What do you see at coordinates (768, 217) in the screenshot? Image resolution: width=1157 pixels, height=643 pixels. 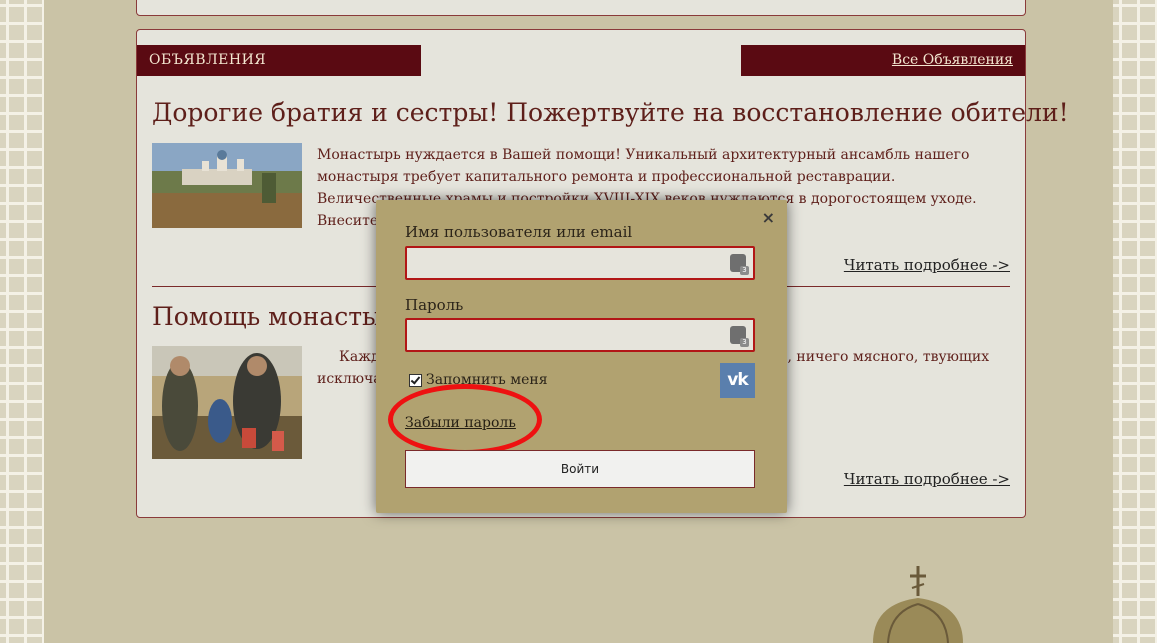 I see `close-icon: ×` at bounding box center [768, 217].